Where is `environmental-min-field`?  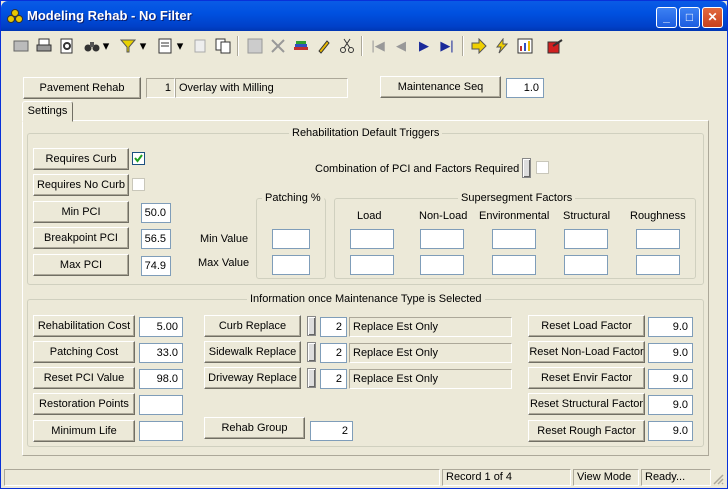
environmental-min-field is located at coordinates (514, 239).